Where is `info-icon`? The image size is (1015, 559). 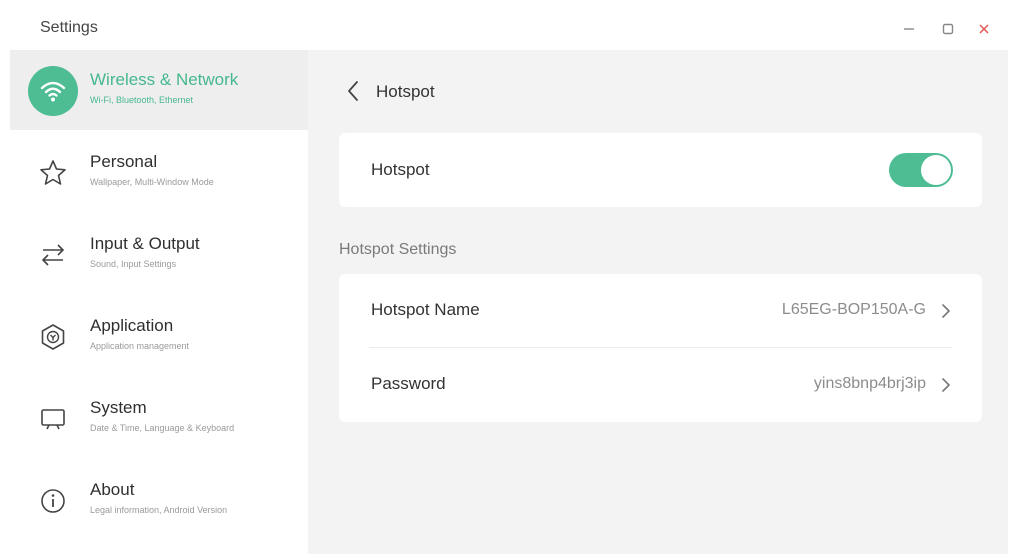
info-icon is located at coordinates (53, 501).